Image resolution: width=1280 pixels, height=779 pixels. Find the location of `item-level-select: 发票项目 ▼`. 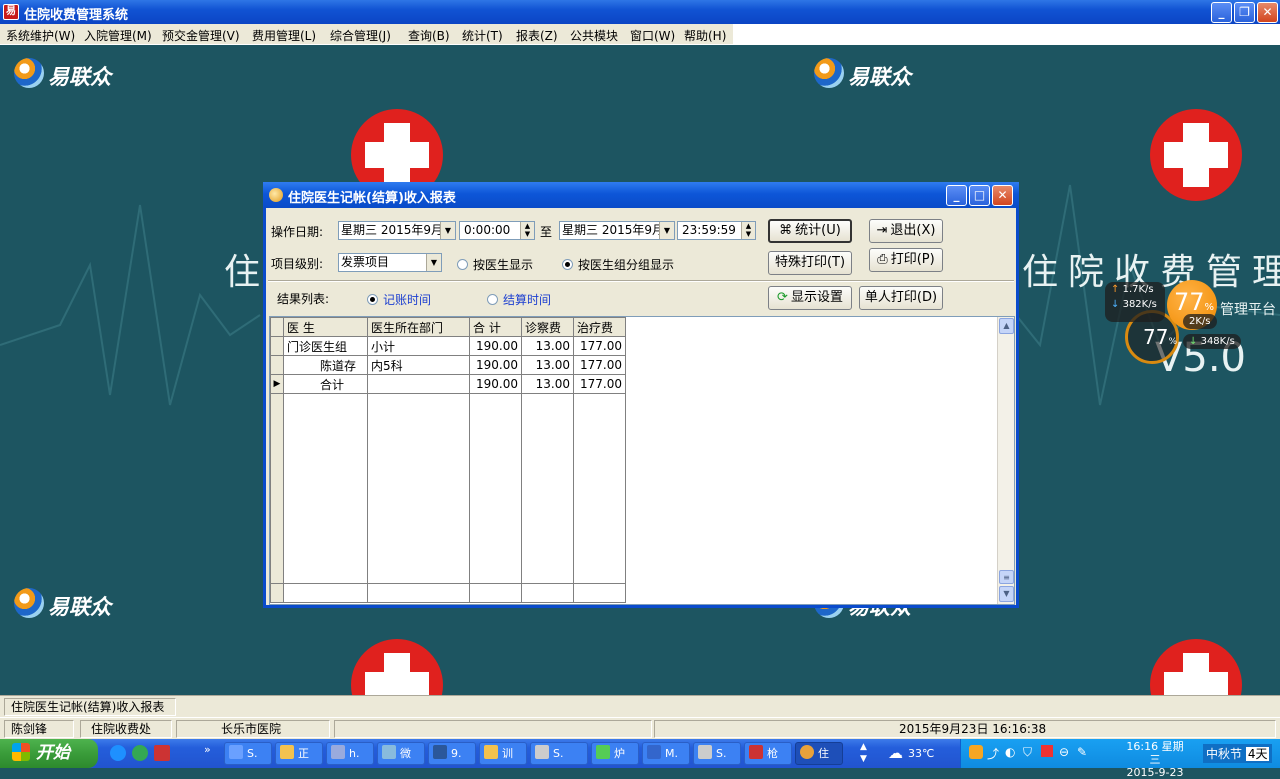

item-level-select: 发票项目 ▼ is located at coordinates (390, 262).